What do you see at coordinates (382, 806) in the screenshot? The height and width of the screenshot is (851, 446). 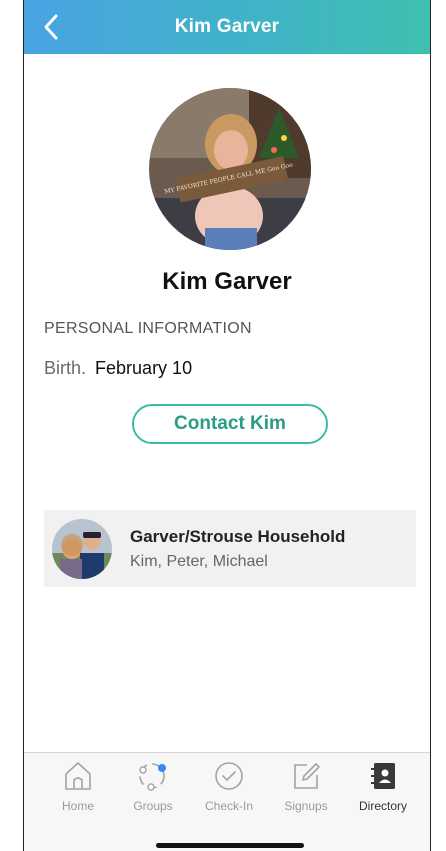 I see `tab-label: Directory` at bounding box center [382, 806].